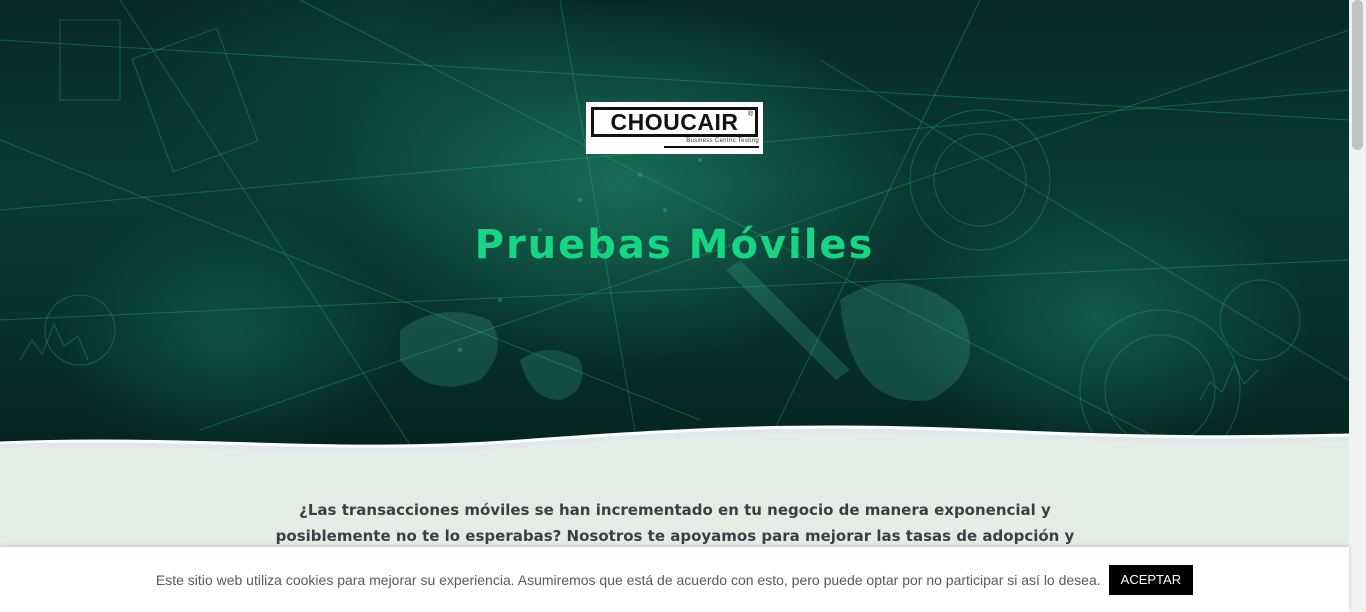 Image resolution: width=1366 pixels, height=612 pixels. Describe the element at coordinates (711, 147) in the screenshot. I see `logo-underline` at that location.